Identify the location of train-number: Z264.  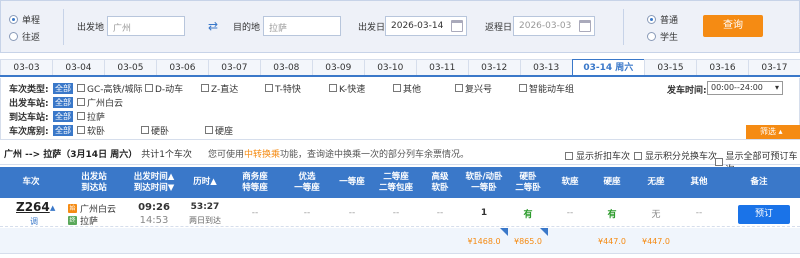
(33, 207).